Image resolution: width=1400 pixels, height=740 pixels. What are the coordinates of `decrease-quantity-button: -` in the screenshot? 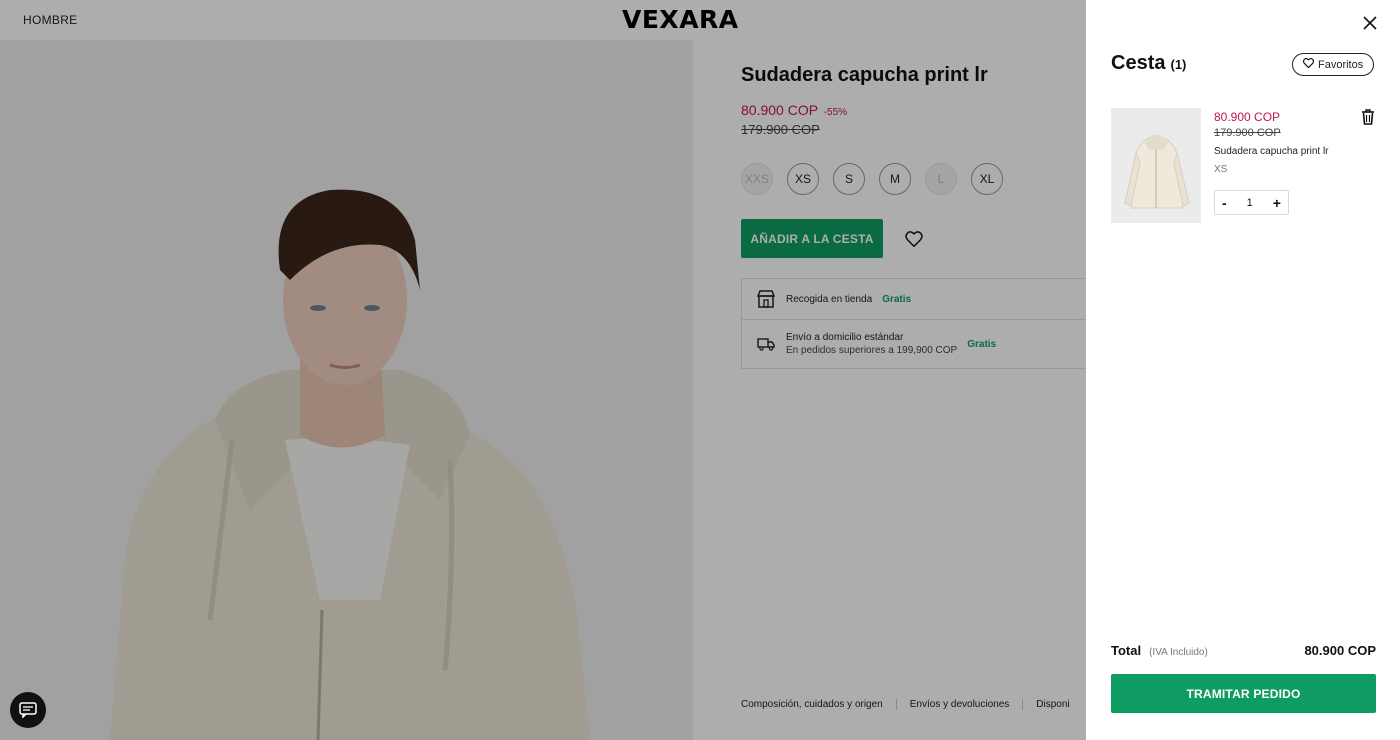 It's located at (1224, 203).